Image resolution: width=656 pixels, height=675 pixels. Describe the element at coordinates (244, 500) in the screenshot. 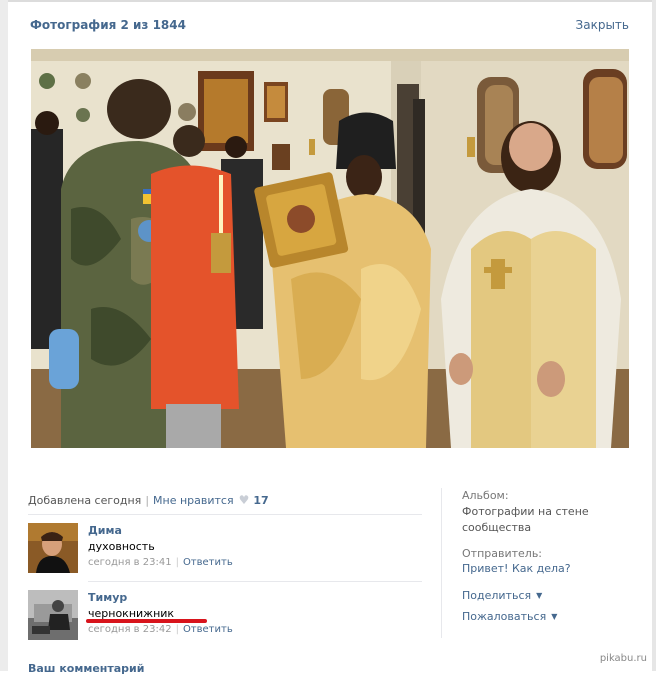

I see `heart-icon: ♥` at that location.